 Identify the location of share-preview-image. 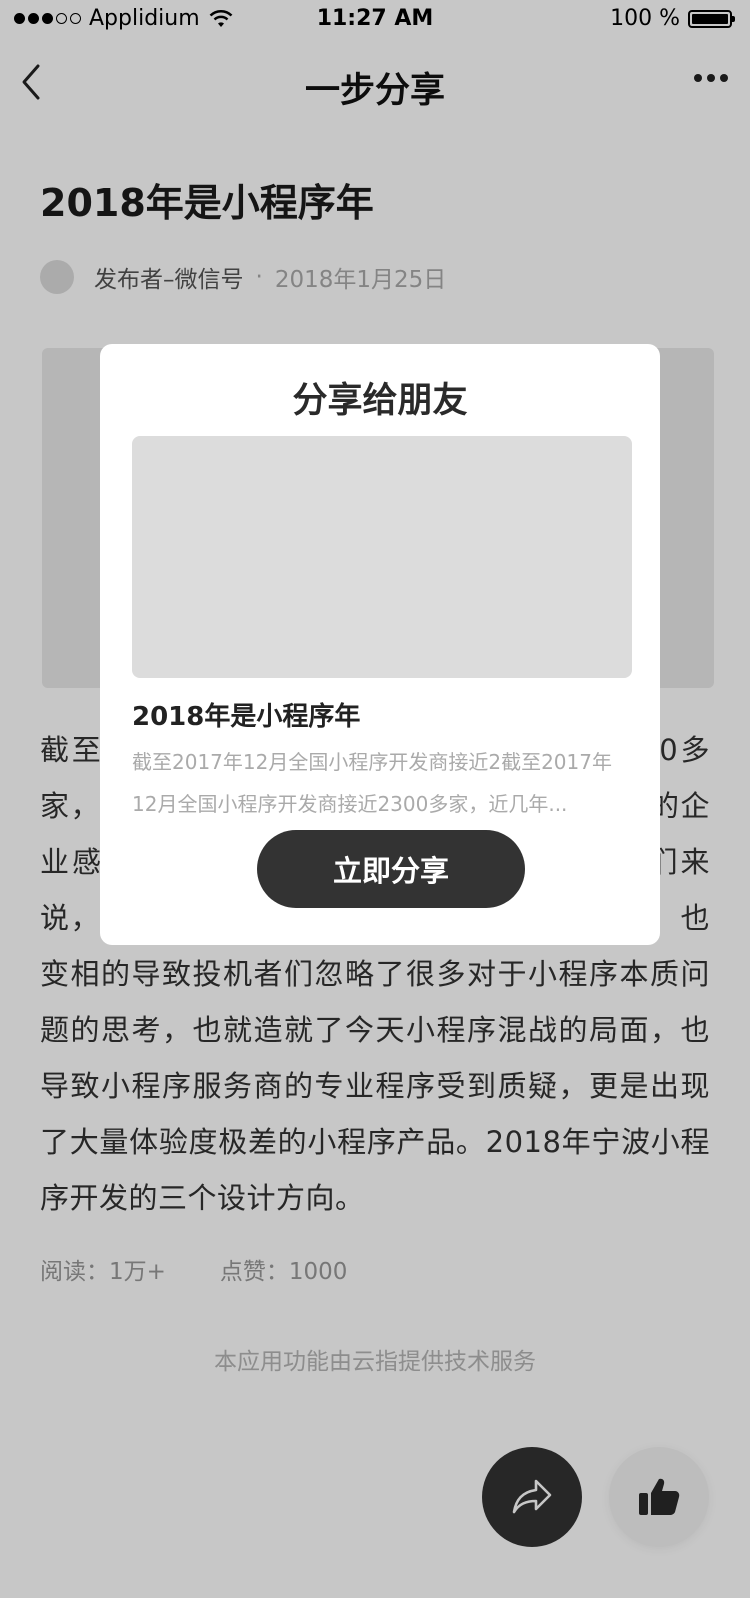
(382, 557).